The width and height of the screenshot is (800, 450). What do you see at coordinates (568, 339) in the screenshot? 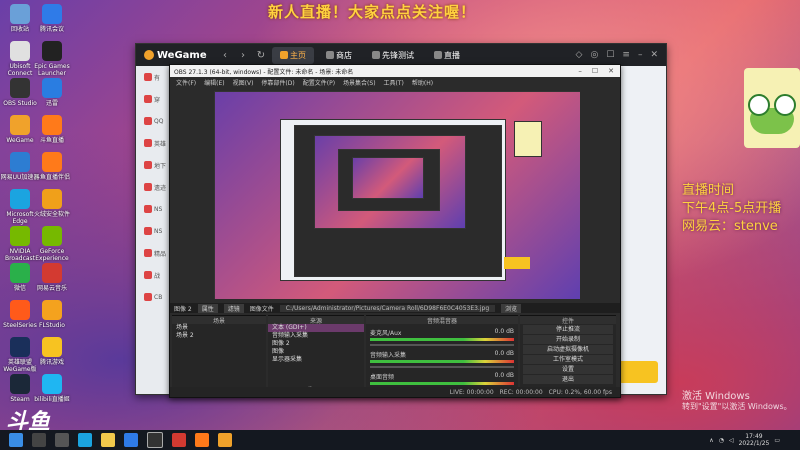
I see `start-recording-button: 开始录制` at bounding box center [568, 339].